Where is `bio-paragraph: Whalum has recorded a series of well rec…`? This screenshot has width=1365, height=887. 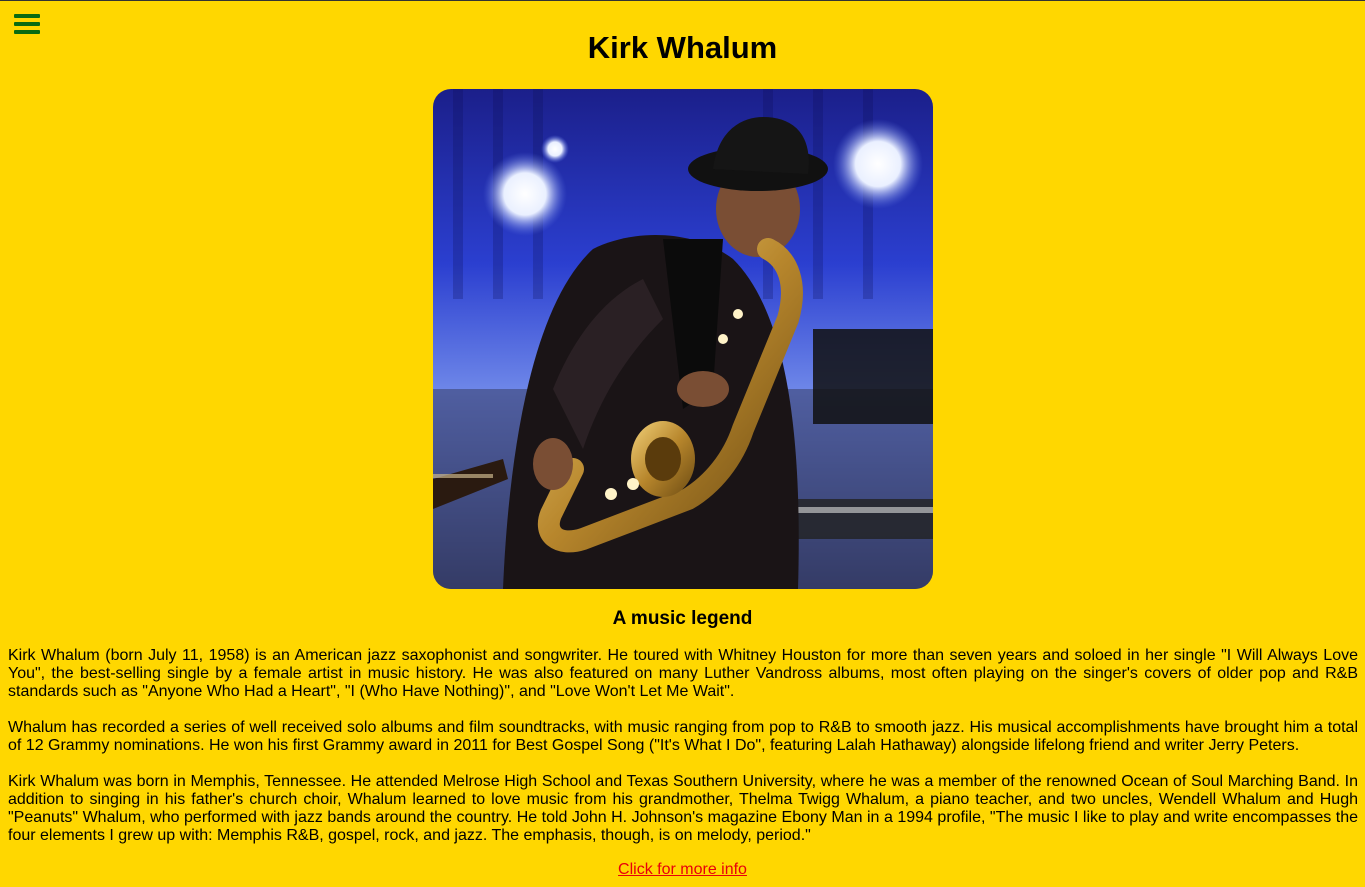
bio-paragraph: Whalum has recorded a series of well rec… is located at coordinates (683, 736).